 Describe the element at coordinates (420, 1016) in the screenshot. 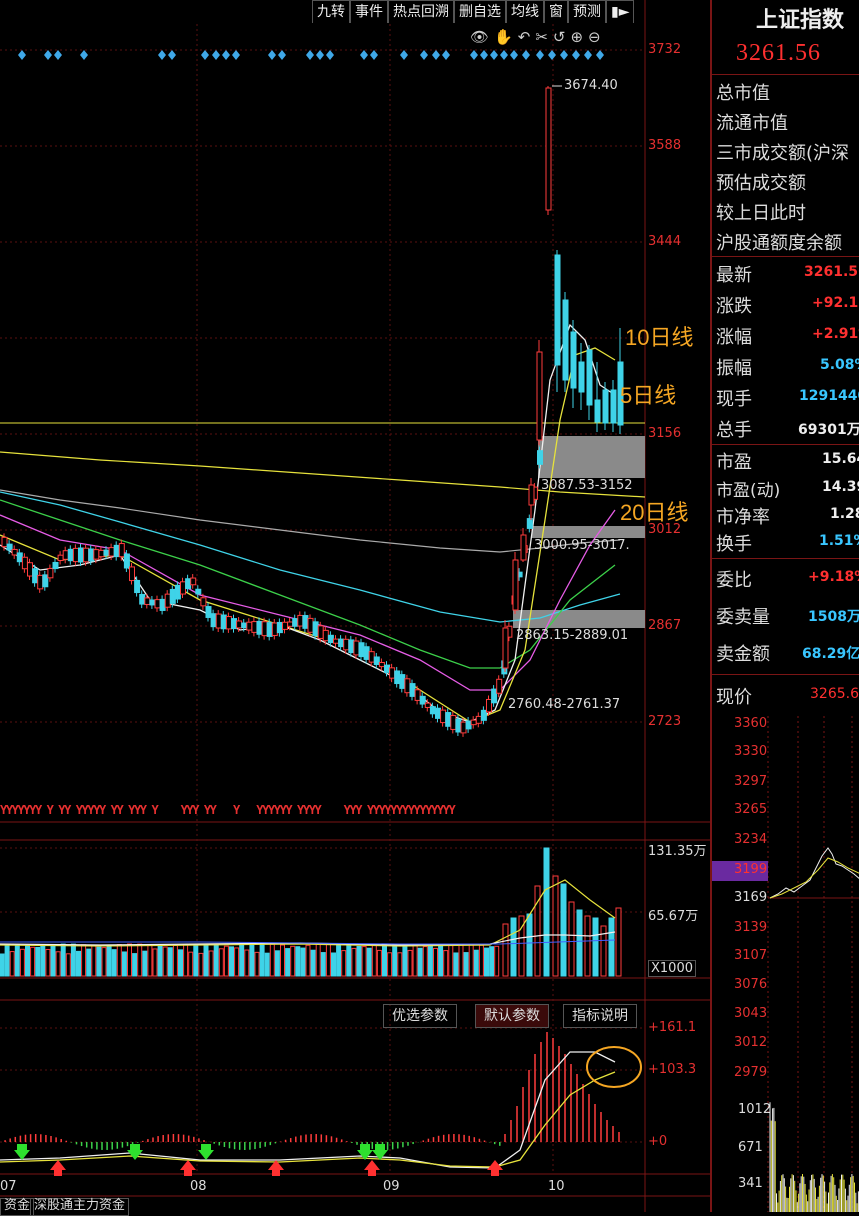

I see `optimal-params-button: 优选参数` at that location.